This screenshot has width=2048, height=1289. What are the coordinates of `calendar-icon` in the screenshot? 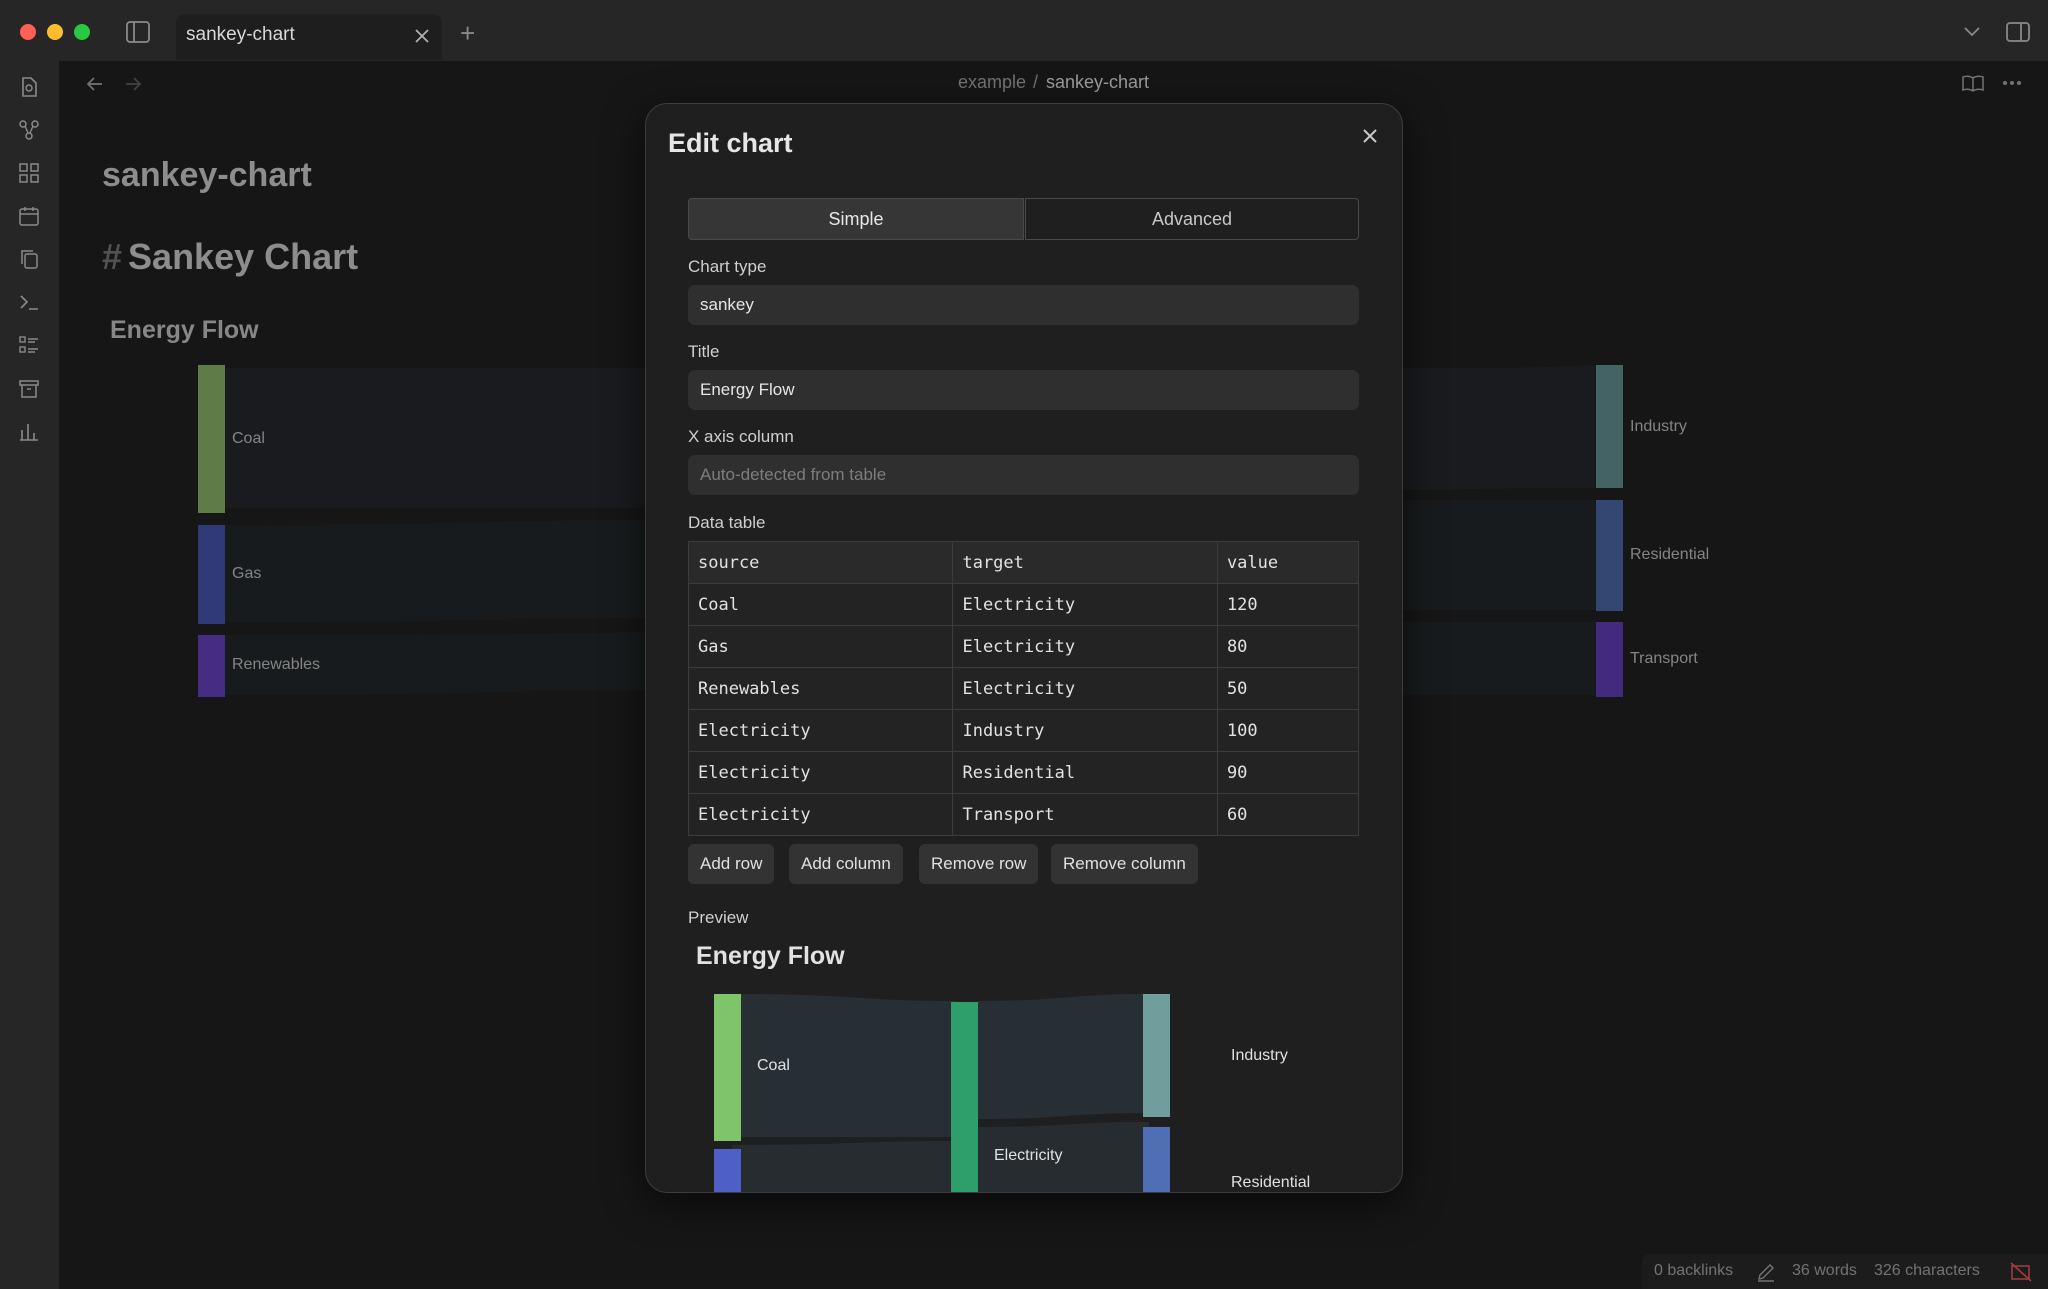 It's located at (29, 216).